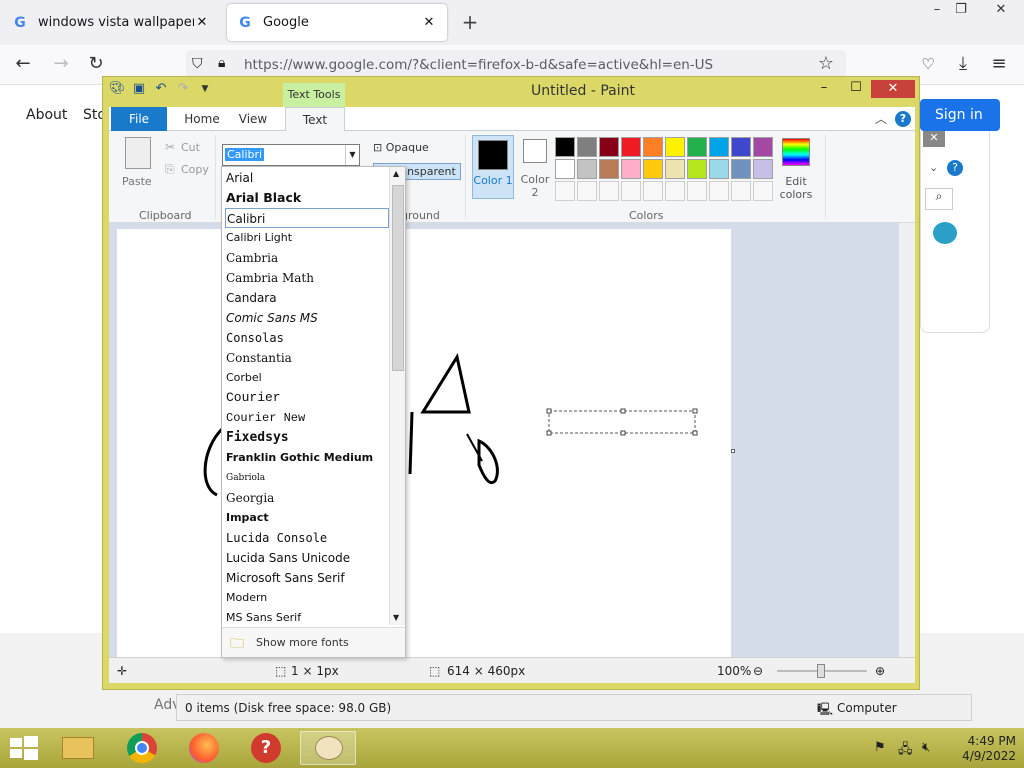 The width and height of the screenshot is (1024, 768). What do you see at coordinates (307, 558) in the screenshot?
I see `font-list-item: Lucida Sans Unicode` at bounding box center [307, 558].